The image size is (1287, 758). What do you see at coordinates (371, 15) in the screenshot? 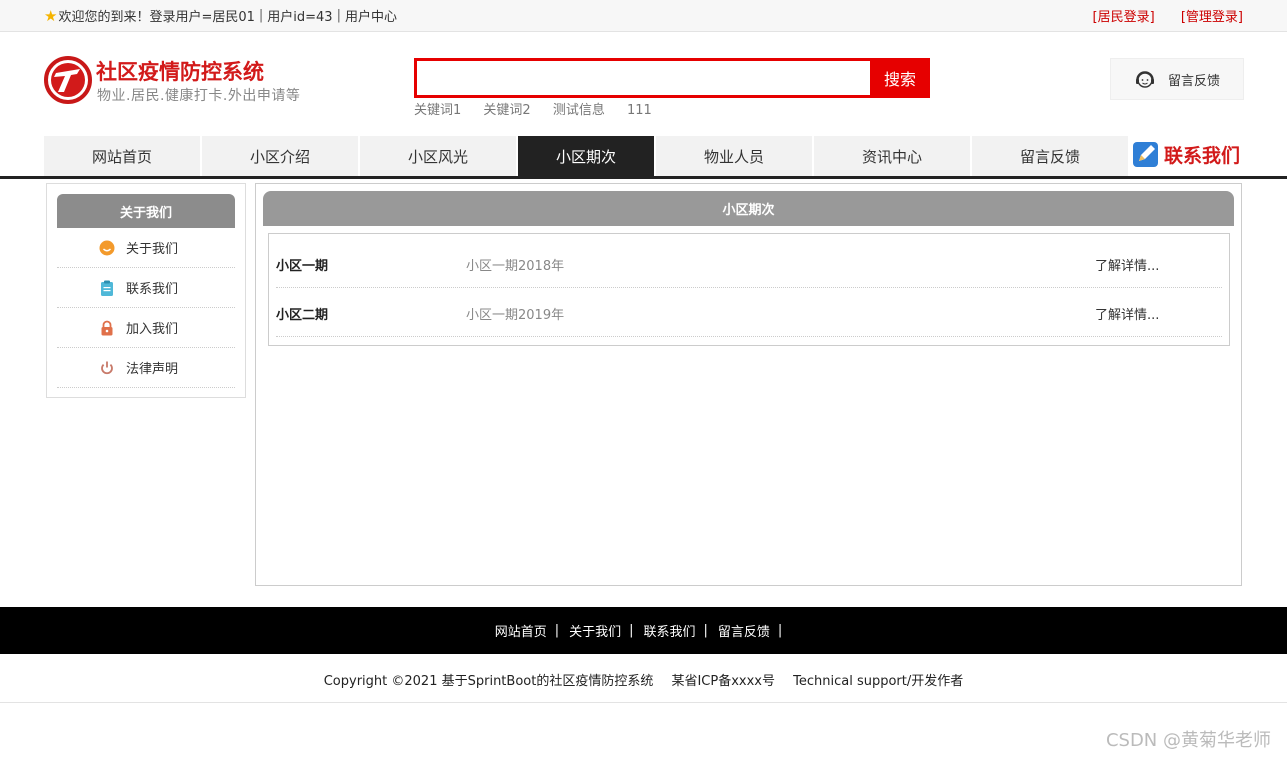
I see `user-center-link: 用户中心` at bounding box center [371, 15].